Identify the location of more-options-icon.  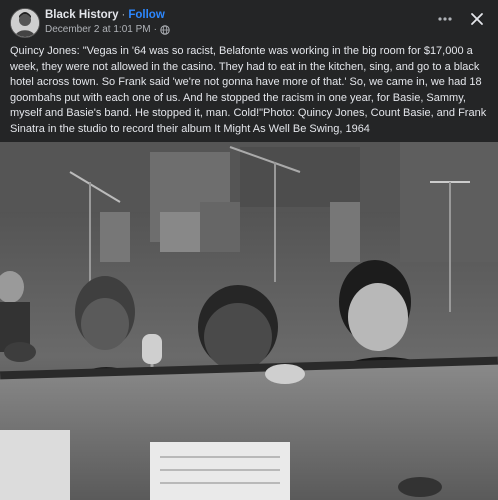
(445, 19).